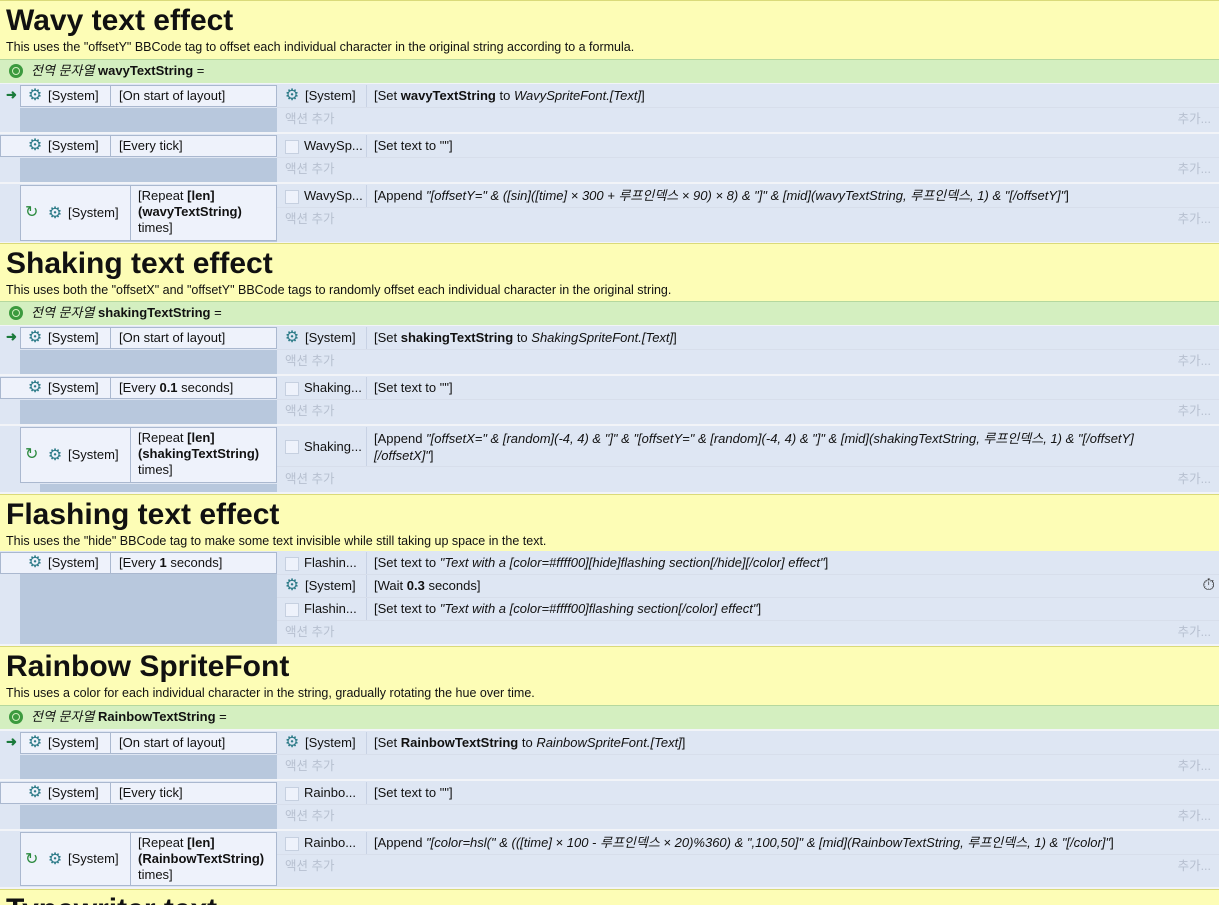  I want to click on condition-text: [Every, so click(139, 562).